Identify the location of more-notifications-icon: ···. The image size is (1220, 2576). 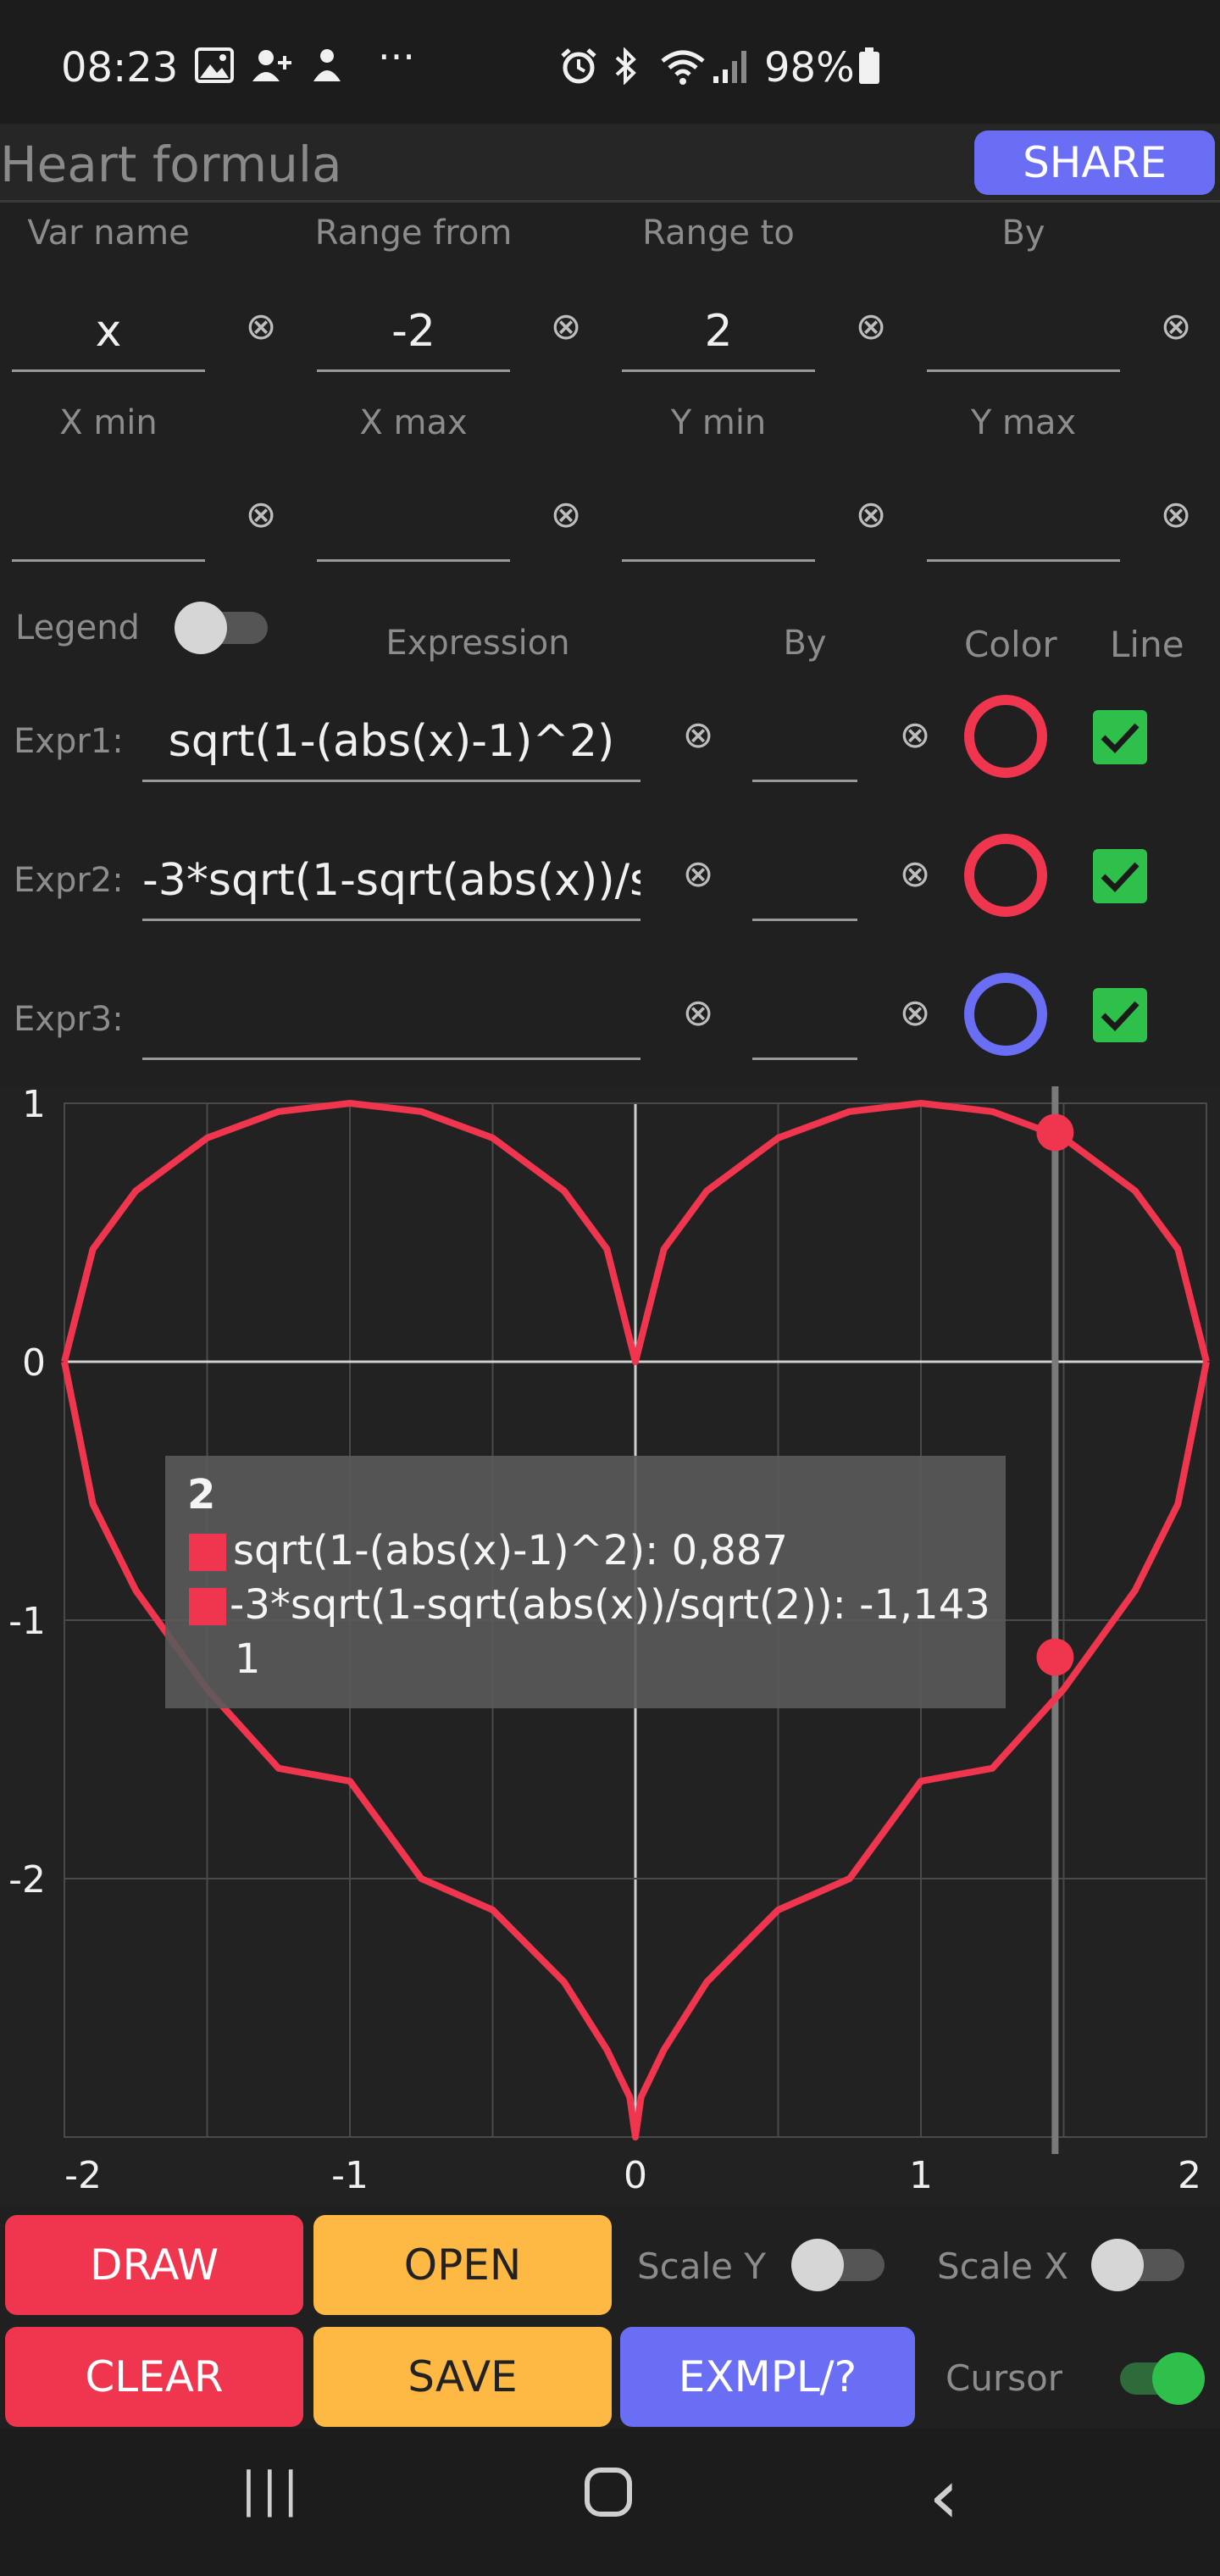
(396, 57).